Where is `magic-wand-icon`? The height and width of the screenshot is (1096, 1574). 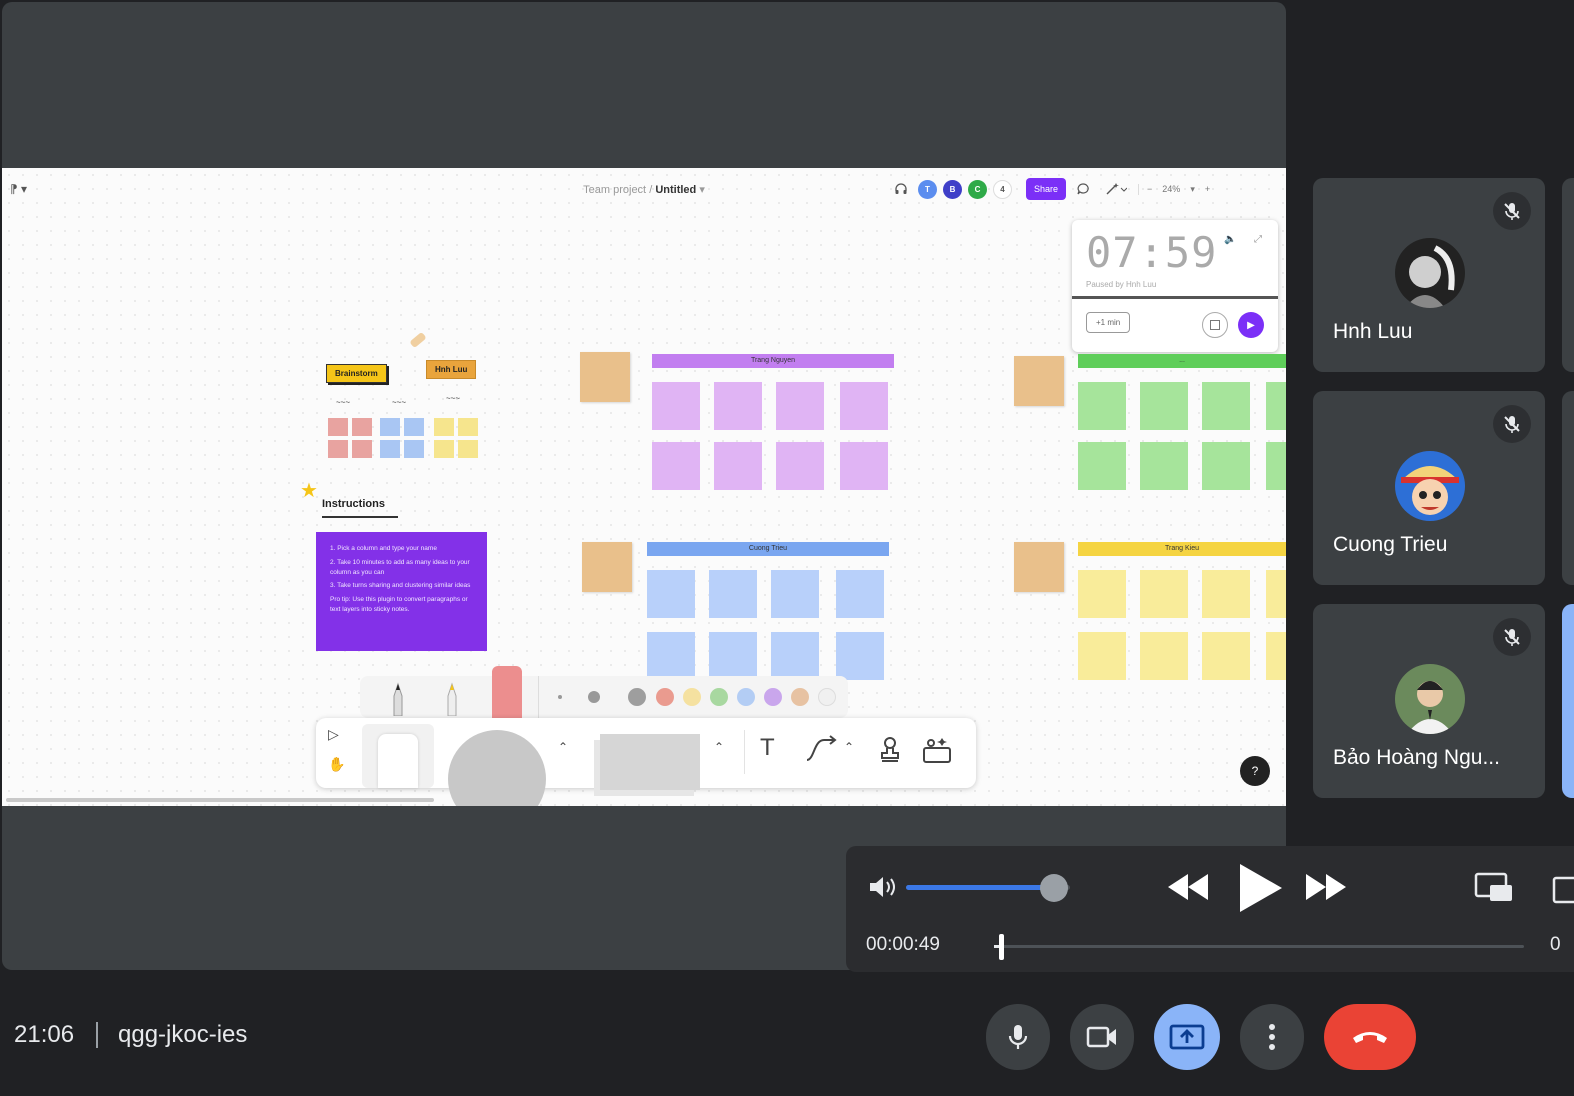
magic-wand-icon is located at coordinates (1116, 189).